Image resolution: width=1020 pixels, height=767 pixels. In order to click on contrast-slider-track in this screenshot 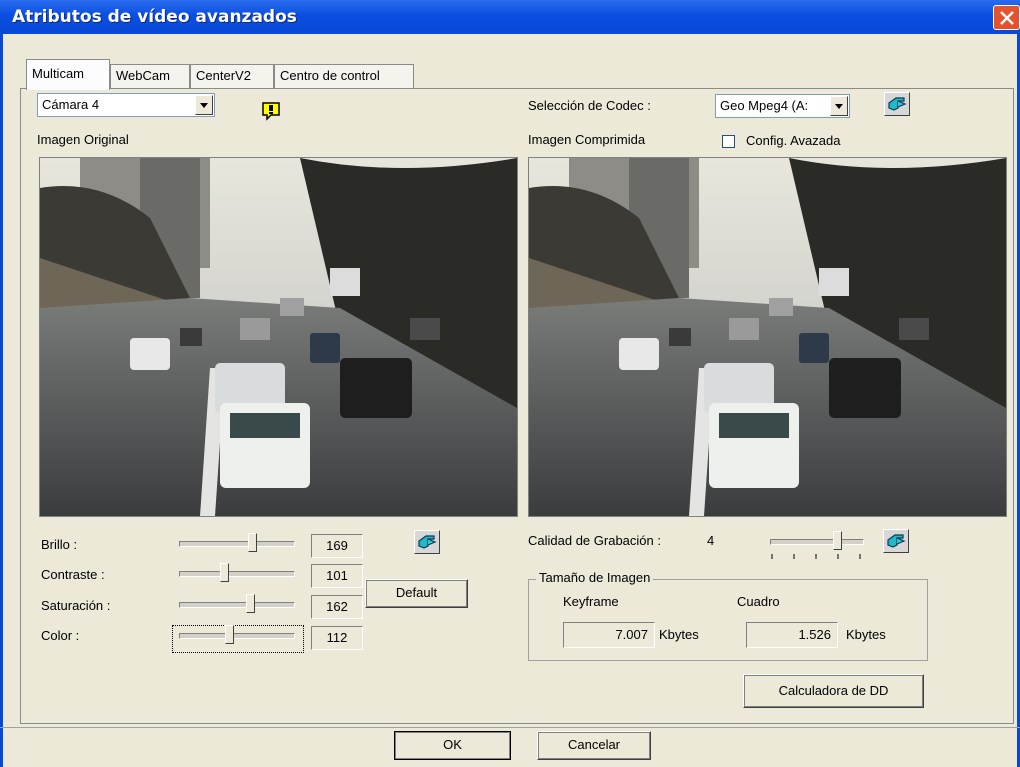, I will do `click(237, 574)`.